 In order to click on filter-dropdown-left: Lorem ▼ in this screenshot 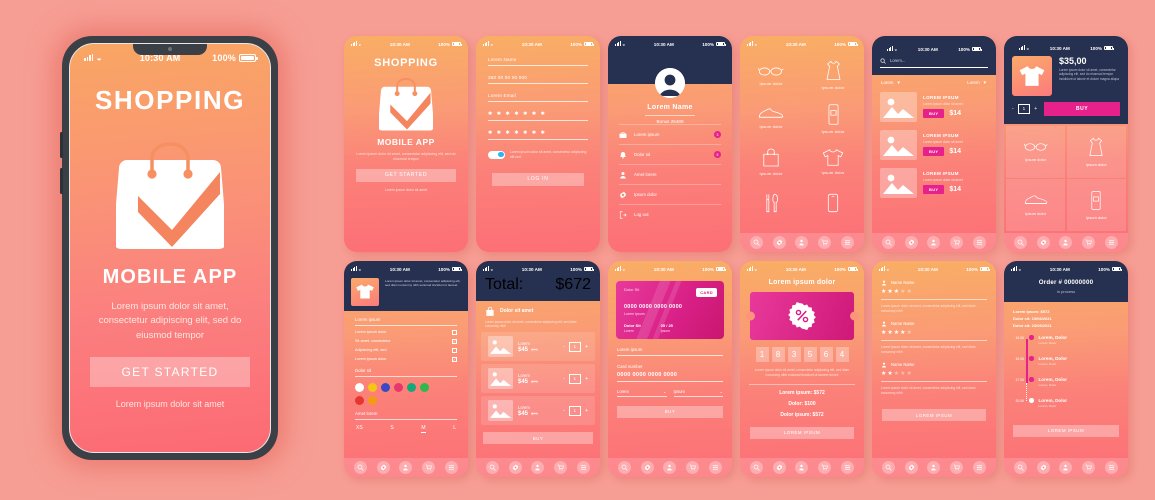, I will do `click(891, 82)`.